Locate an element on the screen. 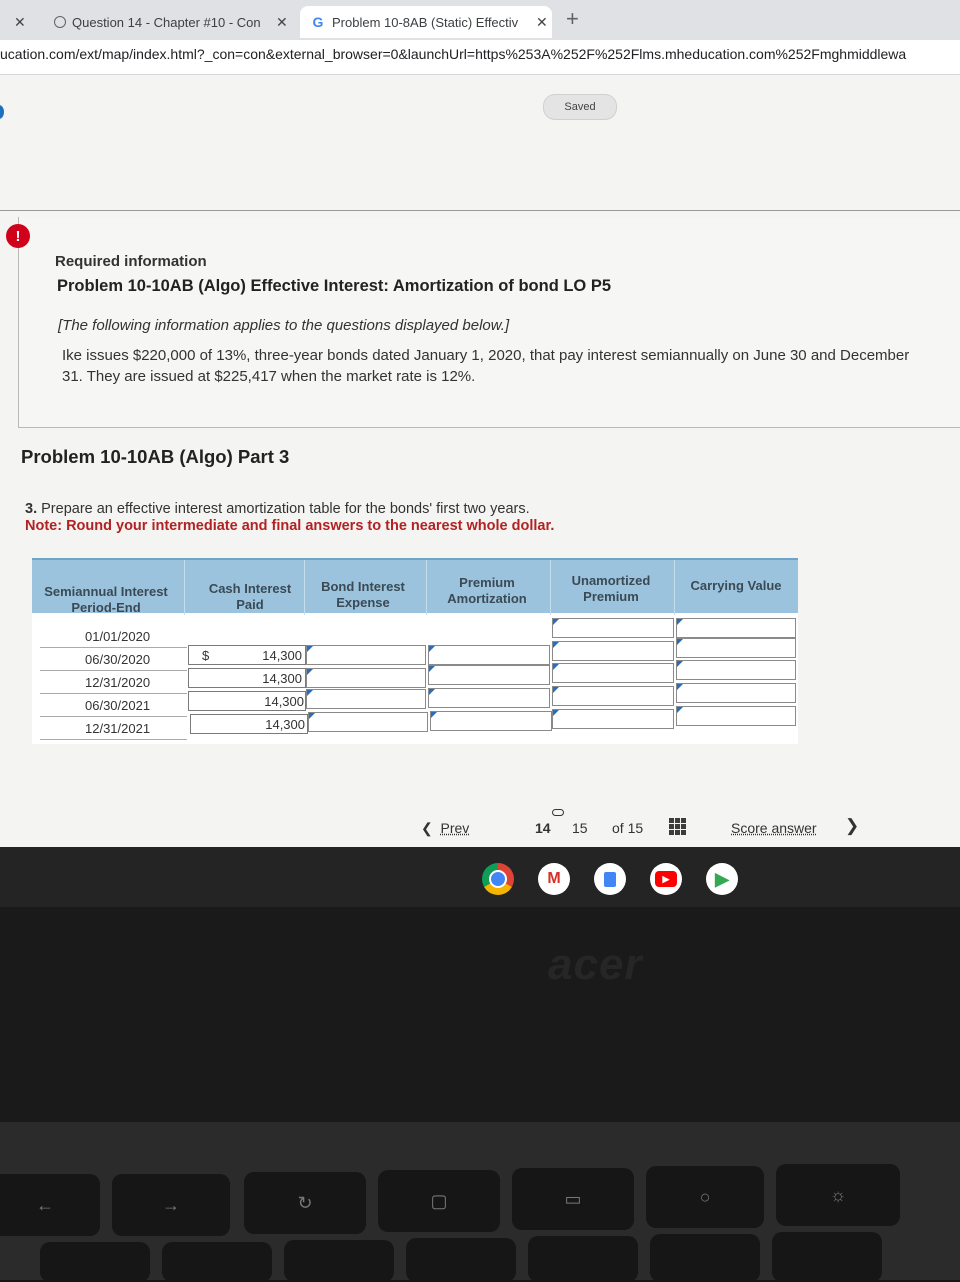 This screenshot has width=960, height=1282. tab-problem-10-8ab: G Problem 10-8AB (Static) Effectiv ✕ is located at coordinates (426, 22).